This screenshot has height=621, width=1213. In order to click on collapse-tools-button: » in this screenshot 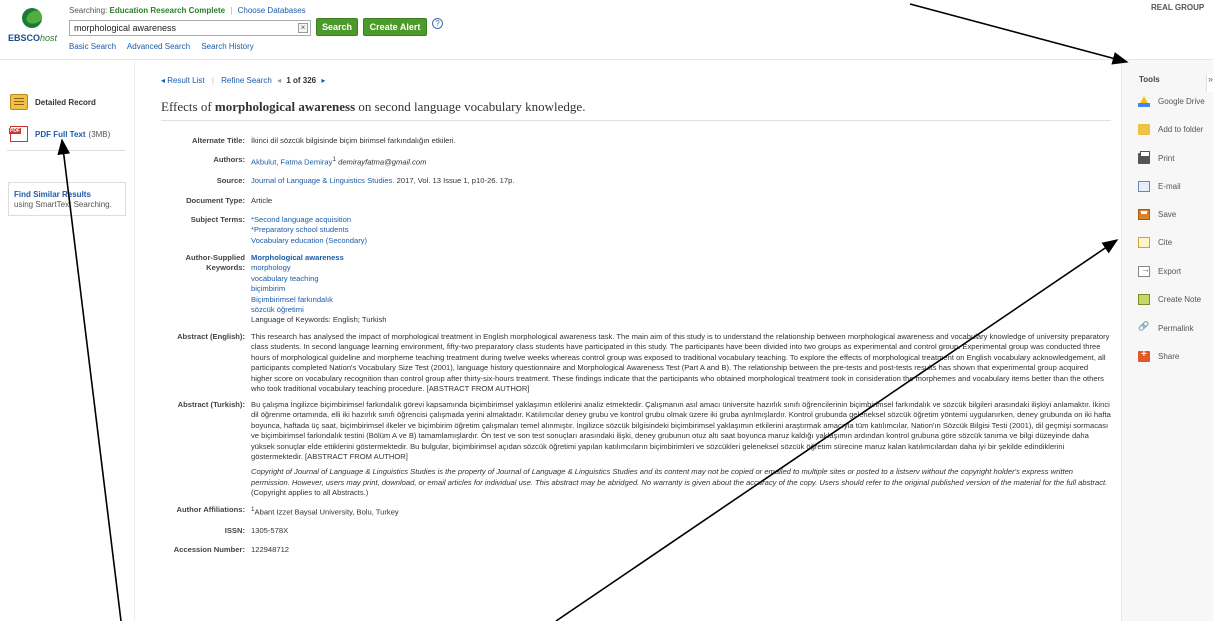, I will do `click(1209, 83)`.